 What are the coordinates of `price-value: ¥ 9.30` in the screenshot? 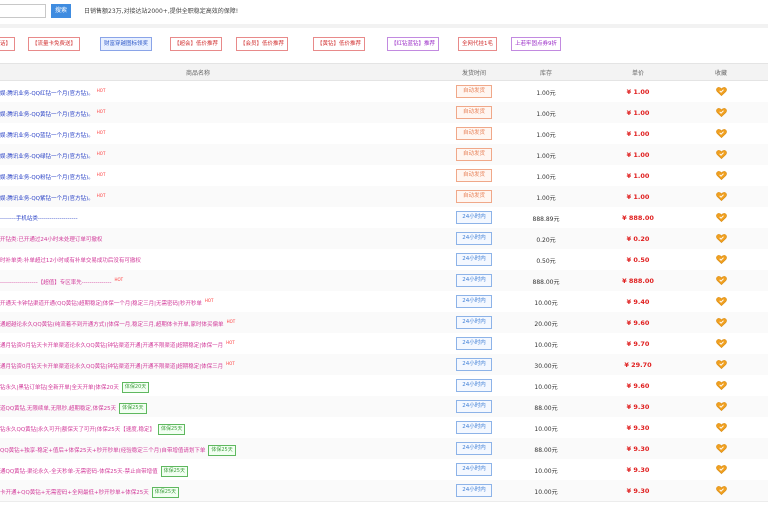 It's located at (638, 470).